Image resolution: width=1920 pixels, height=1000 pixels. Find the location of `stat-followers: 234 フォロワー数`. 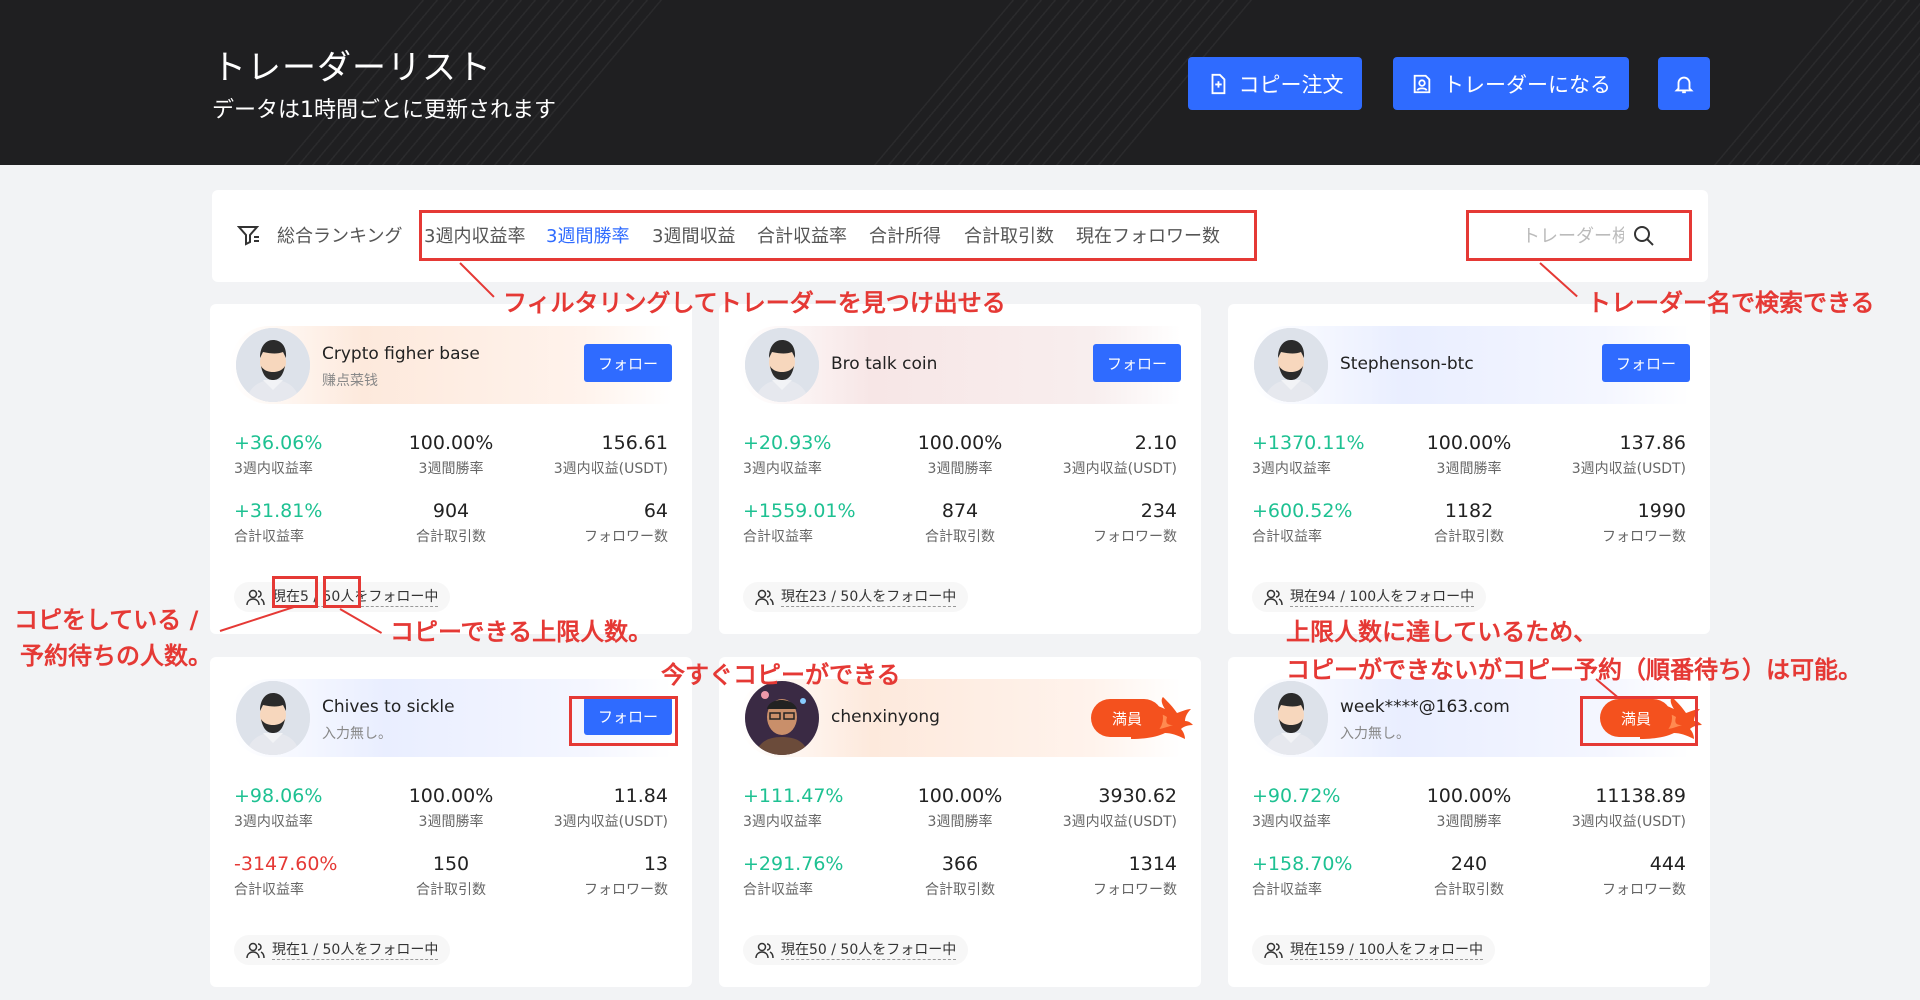

stat-followers: 234 フォロワー数 is located at coordinates (1135, 522).